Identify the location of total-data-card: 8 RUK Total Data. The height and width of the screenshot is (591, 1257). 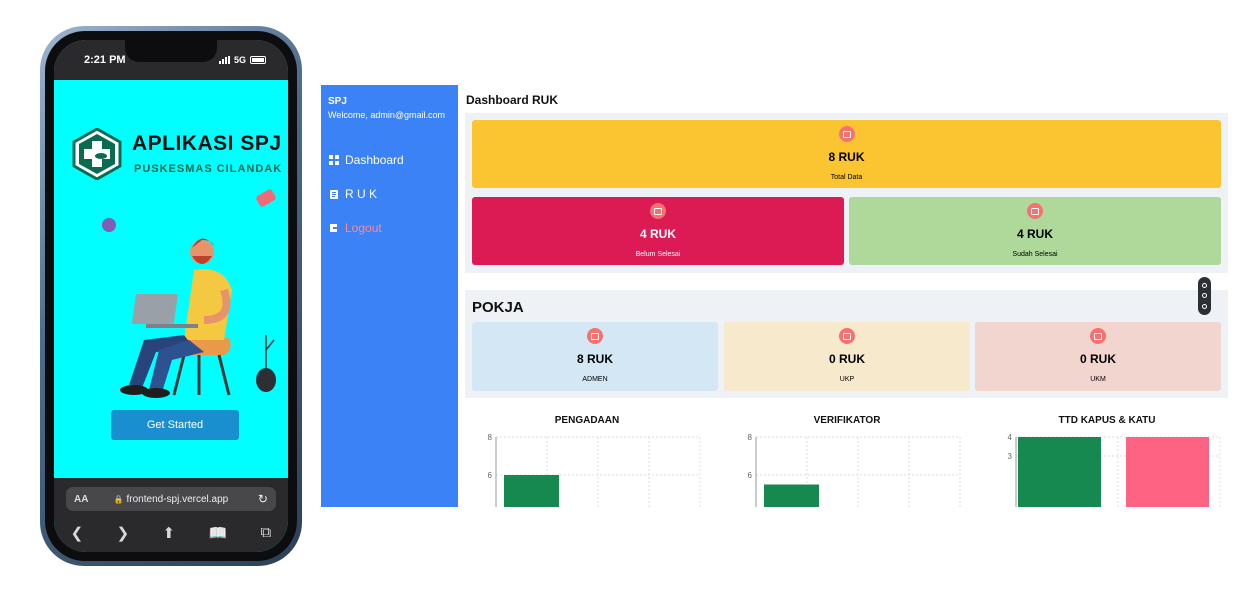
(846, 154).